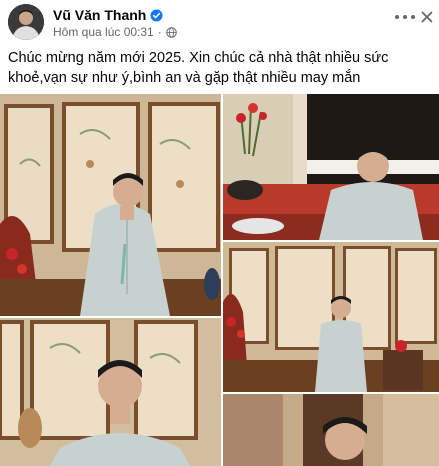 The image size is (439, 466). What do you see at coordinates (156, 15) in the screenshot?
I see `verified-badge-icon` at bounding box center [156, 15].